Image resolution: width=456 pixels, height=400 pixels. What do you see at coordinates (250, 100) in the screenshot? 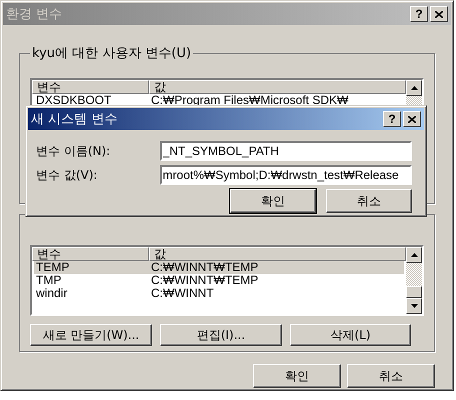
I see `variable-value: C:₩Program Files₩Microsoft SDK₩` at bounding box center [250, 100].